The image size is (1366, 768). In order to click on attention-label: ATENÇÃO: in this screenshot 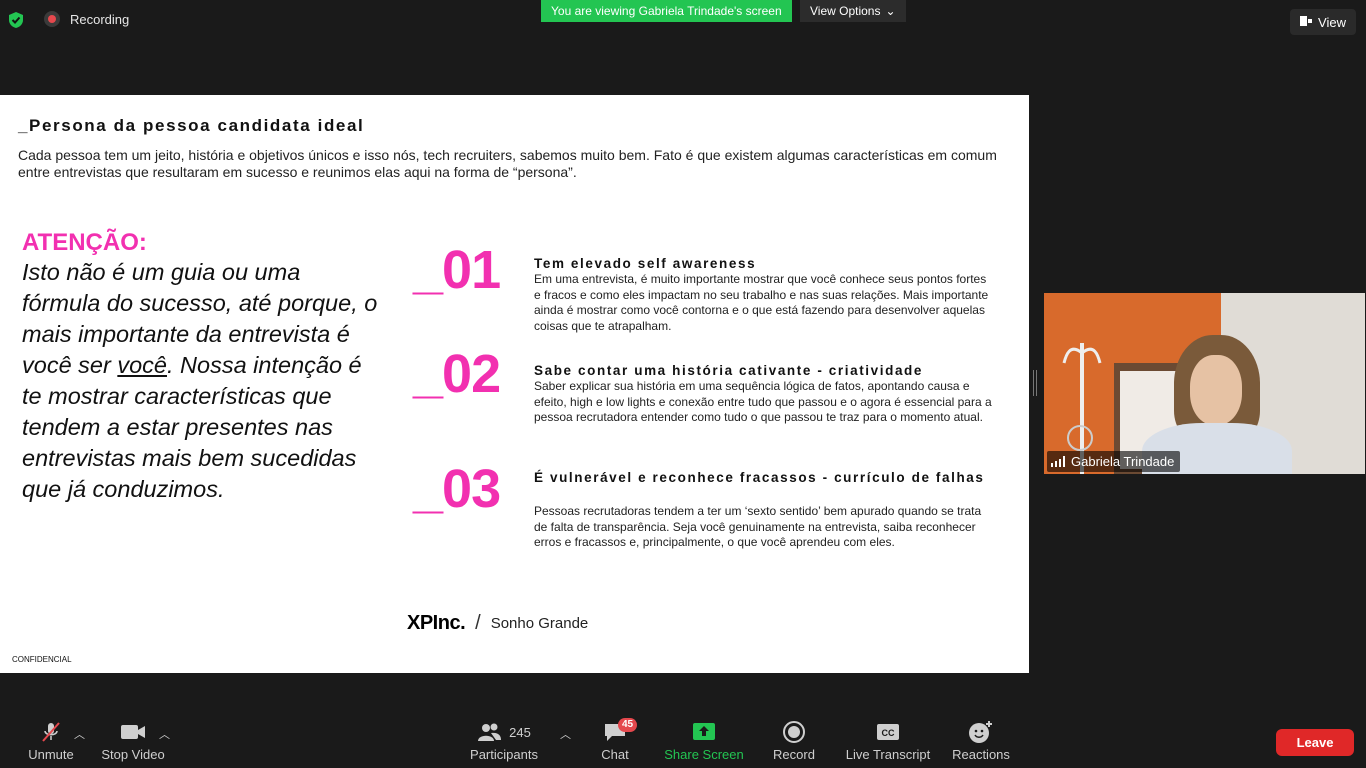, I will do `click(84, 242)`.